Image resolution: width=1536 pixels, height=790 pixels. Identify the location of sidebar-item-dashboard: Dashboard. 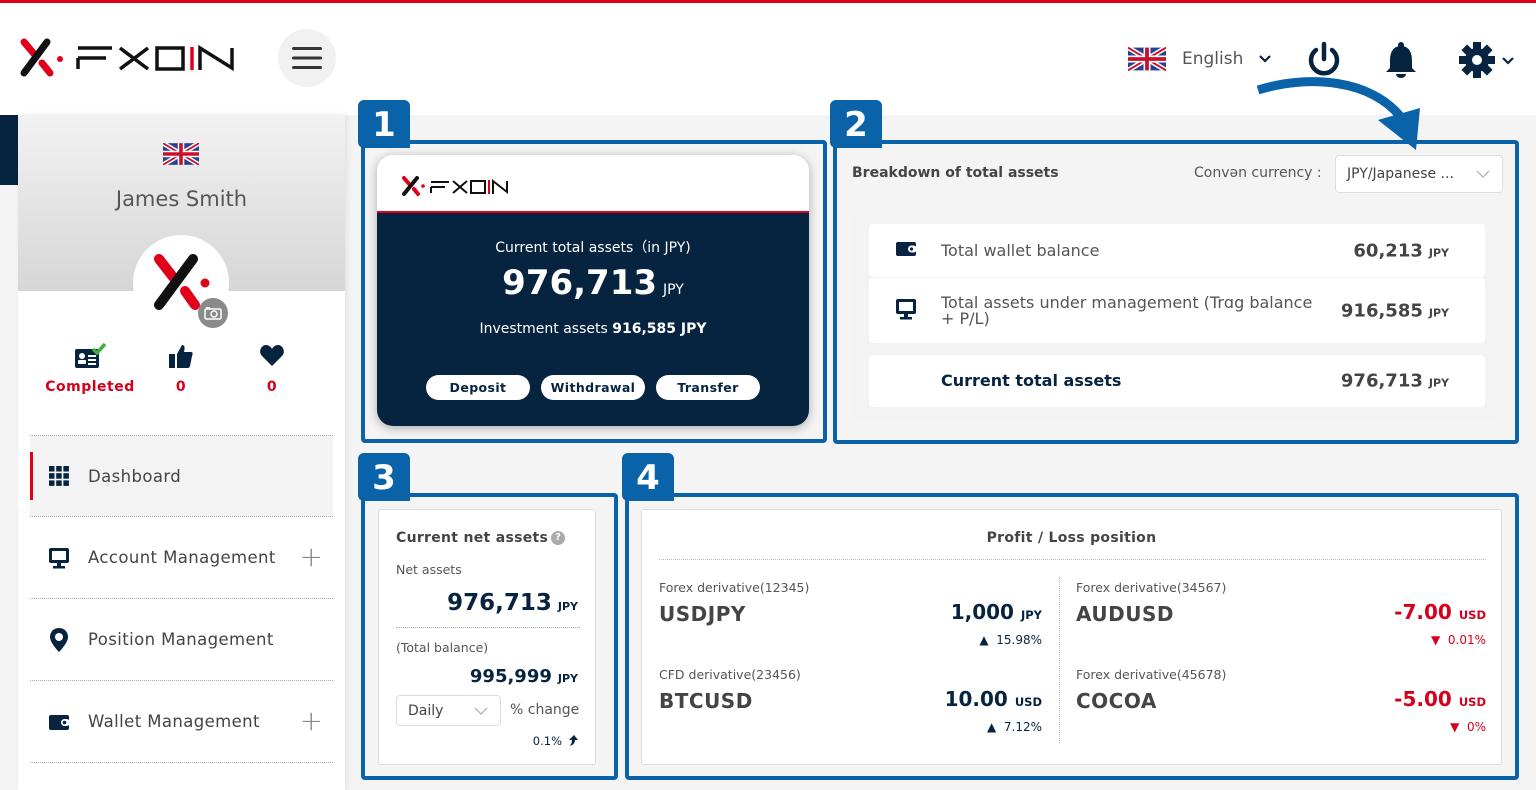
(181, 476).